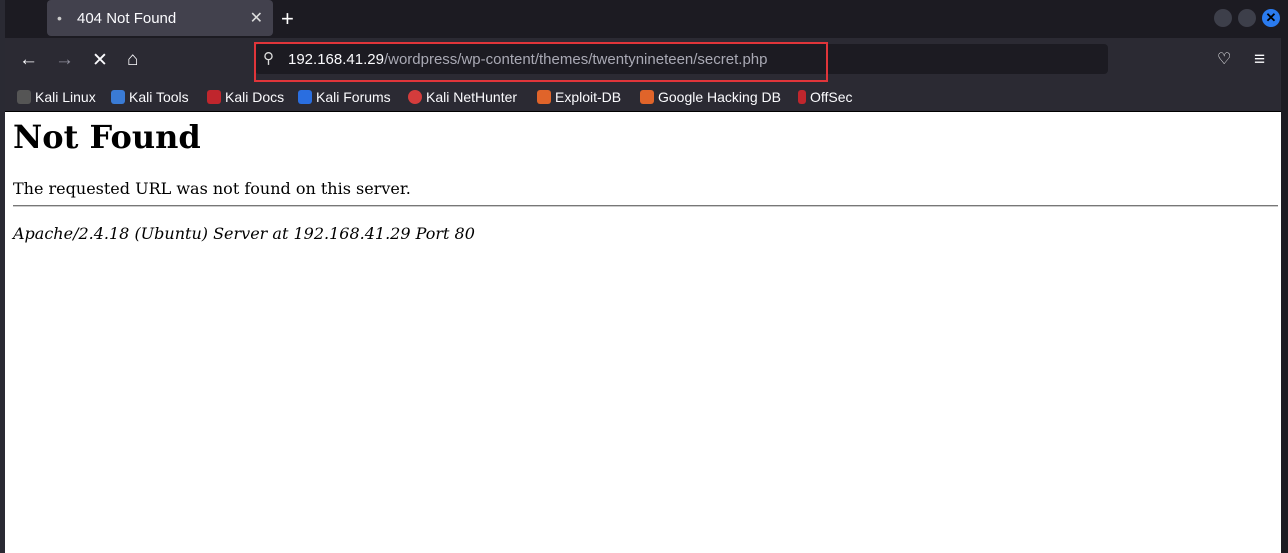  I want to click on bookmark-exploit-db: Exploit-DB, so click(579, 97).